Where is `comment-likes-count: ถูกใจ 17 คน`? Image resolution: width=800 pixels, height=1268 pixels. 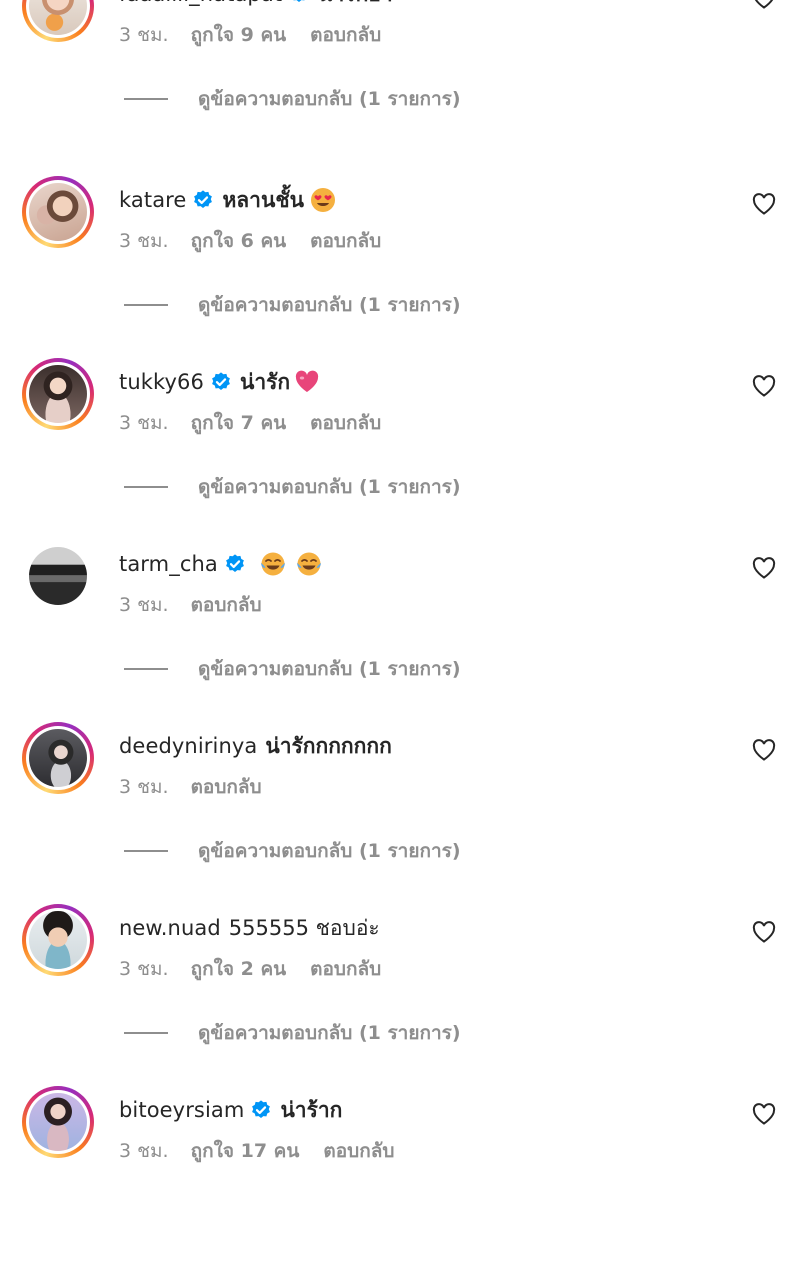
comment-likes-count: ถูกใจ 17 คน is located at coordinates (245, 1151).